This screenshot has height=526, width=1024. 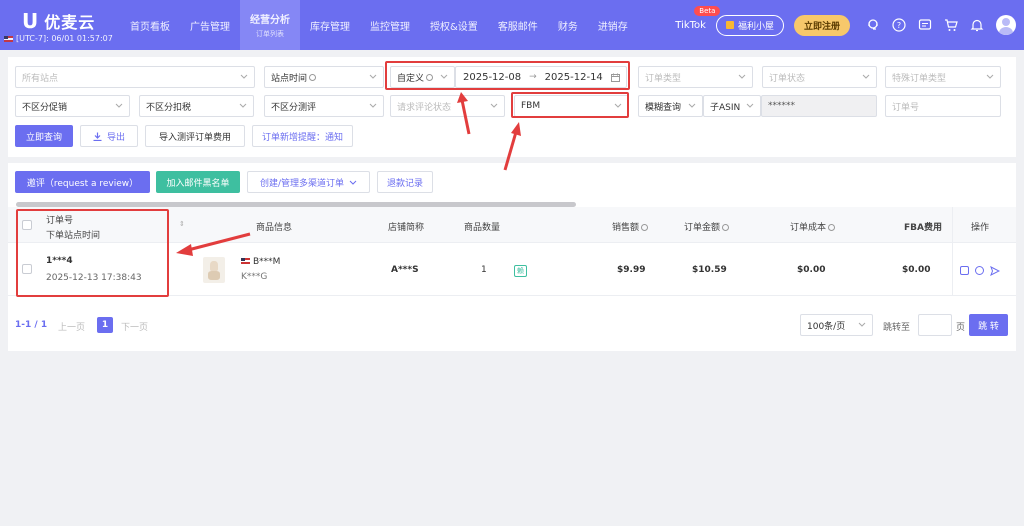 I want to click on arrow-to-order-column, so click(x=213, y=244).